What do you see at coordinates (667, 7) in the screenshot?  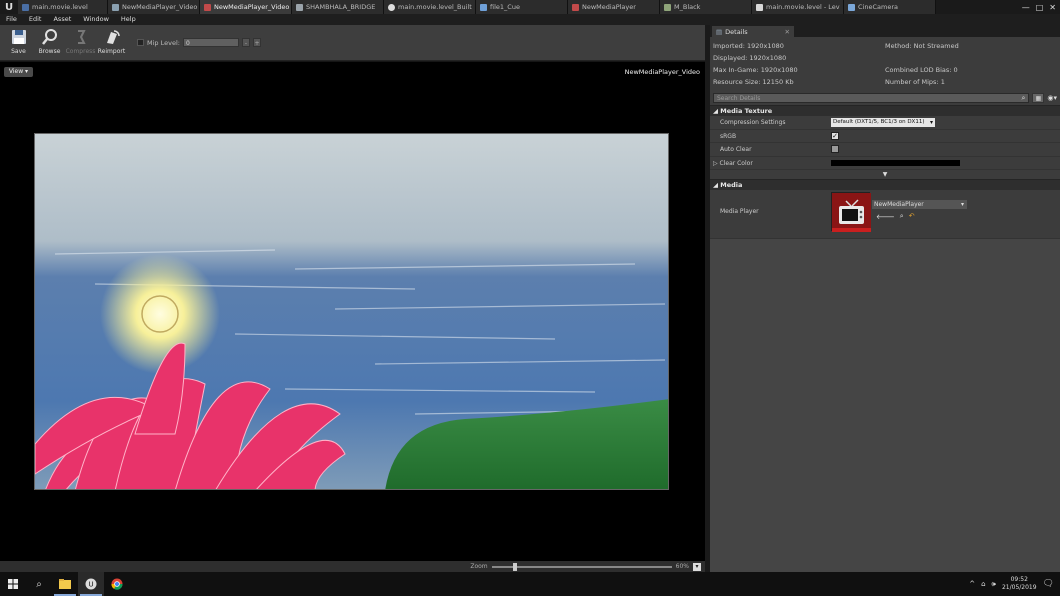 I see `material-icon` at bounding box center [667, 7].